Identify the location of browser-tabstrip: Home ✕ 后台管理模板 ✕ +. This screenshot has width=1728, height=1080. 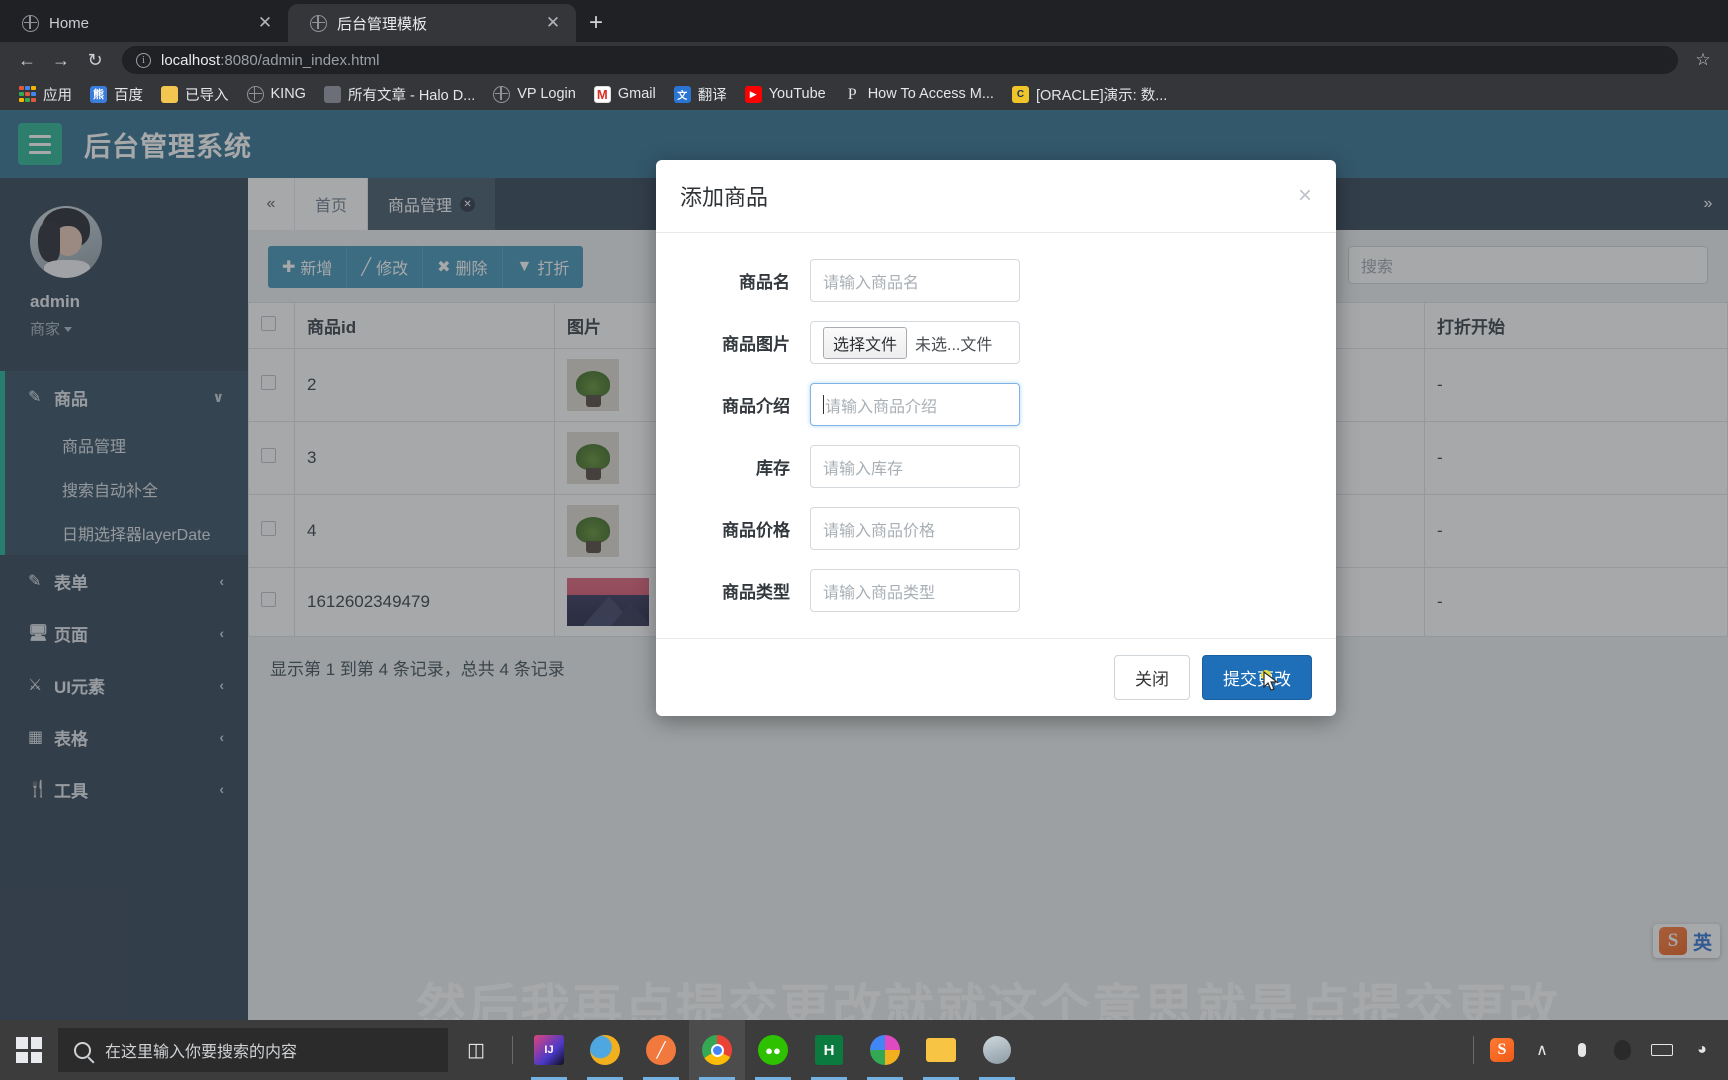
(864, 21).